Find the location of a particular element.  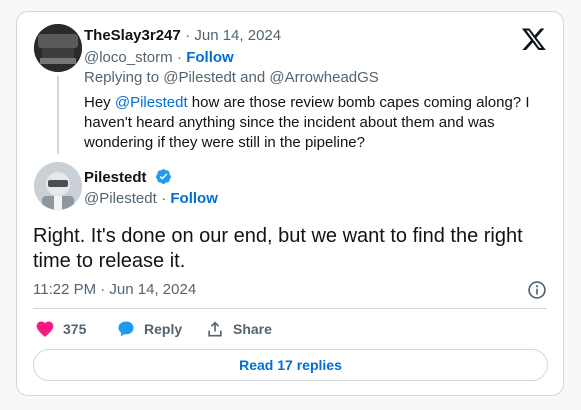

main-author-name: Pilestedt is located at coordinates (115, 177).